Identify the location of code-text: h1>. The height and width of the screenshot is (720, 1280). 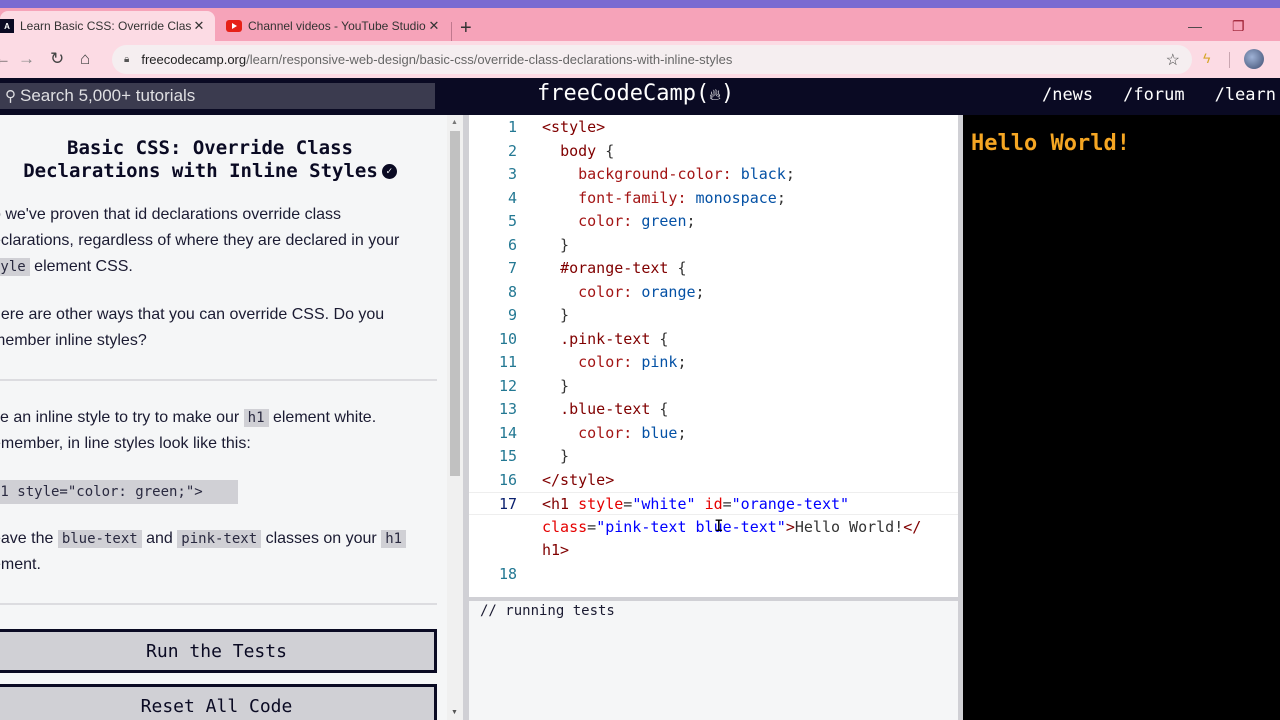
(555, 550).